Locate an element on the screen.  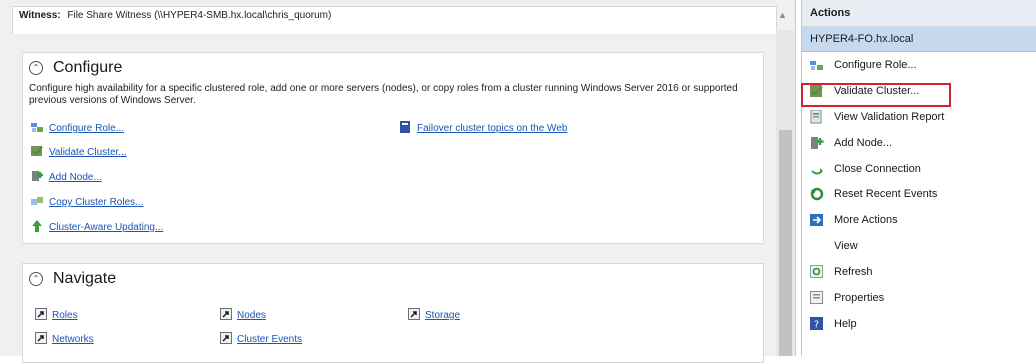
action-view: View is located at coordinates (919, 246).